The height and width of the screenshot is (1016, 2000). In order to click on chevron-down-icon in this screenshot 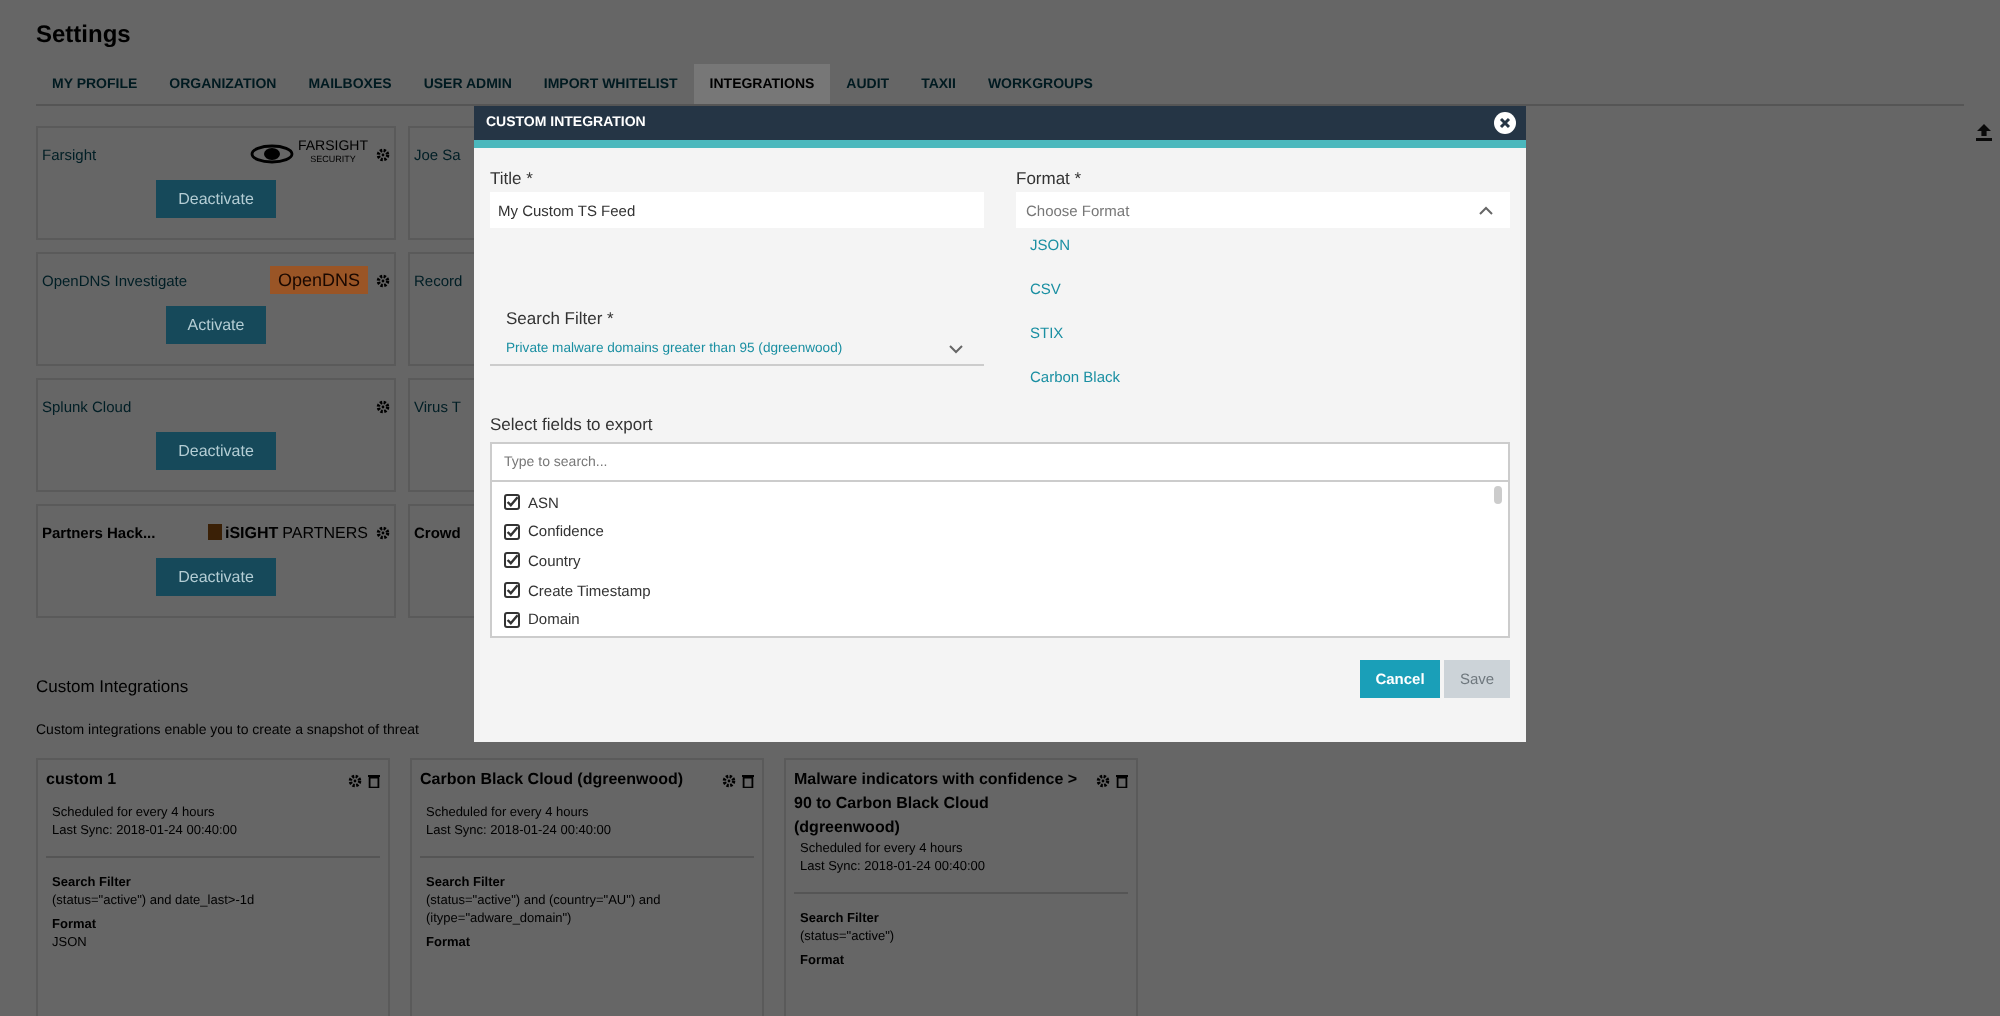, I will do `click(956, 349)`.